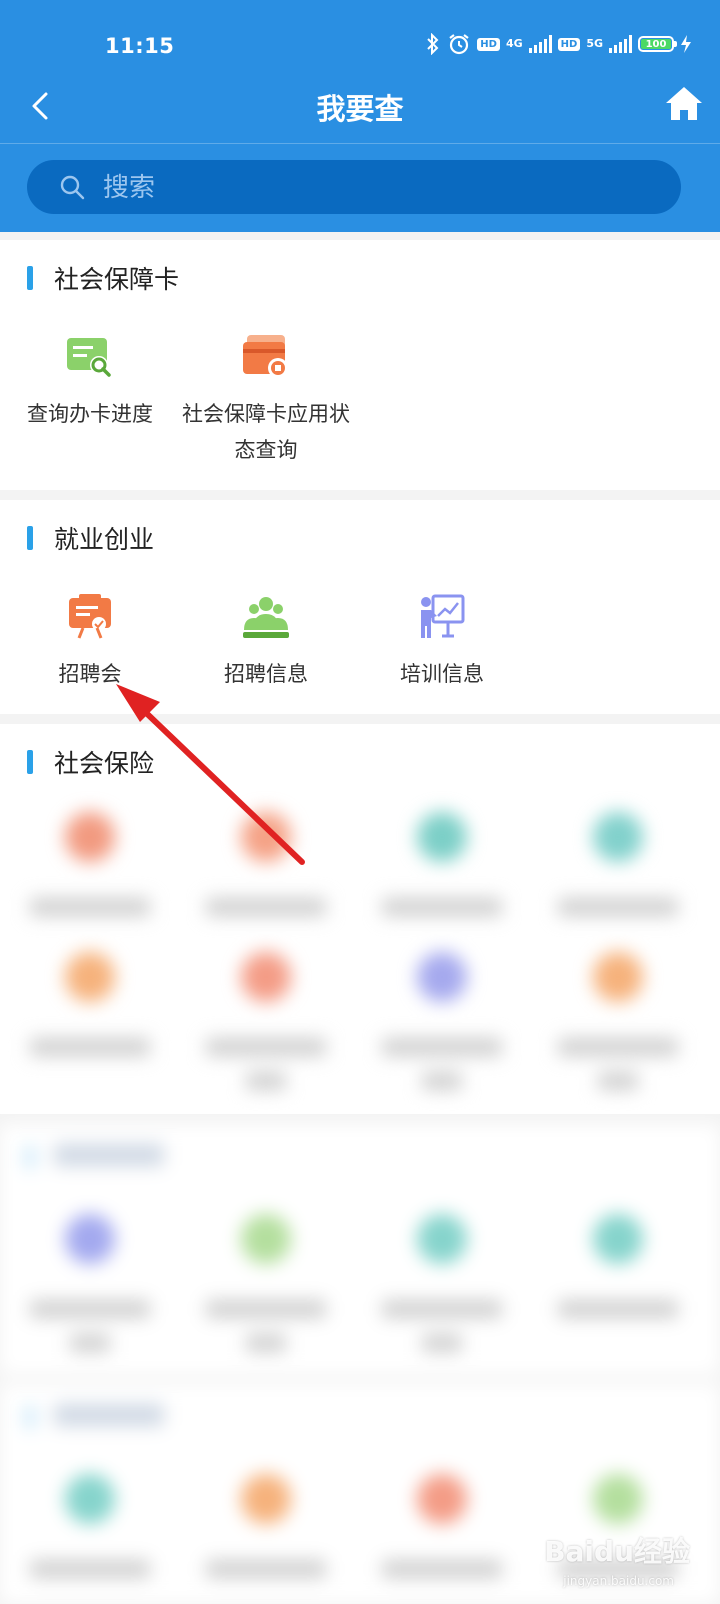 The height and width of the screenshot is (1604, 720). Describe the element at coordinates (488, 44) in the screenshot. I see `hd-badge: HD` at that location.